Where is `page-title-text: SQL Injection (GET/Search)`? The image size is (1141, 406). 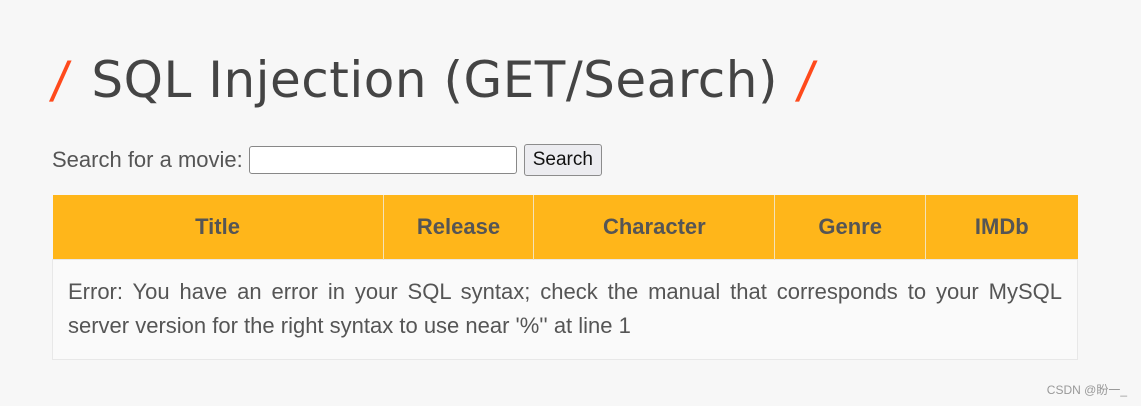
page-title-text: SQL Injection (GET/Search) is located at coordinates (434, 80).